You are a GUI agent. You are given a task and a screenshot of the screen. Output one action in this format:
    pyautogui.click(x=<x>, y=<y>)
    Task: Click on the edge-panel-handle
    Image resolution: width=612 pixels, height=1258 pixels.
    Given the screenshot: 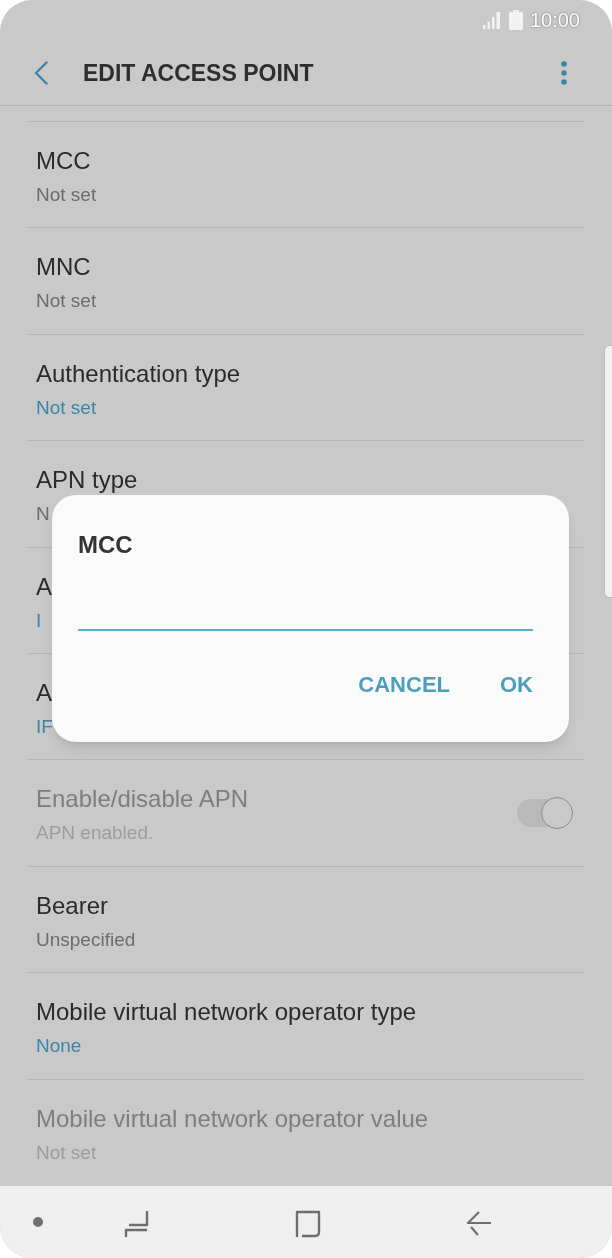 What is the action you would take?
    pyautogui.click(x=608, y=471)
    